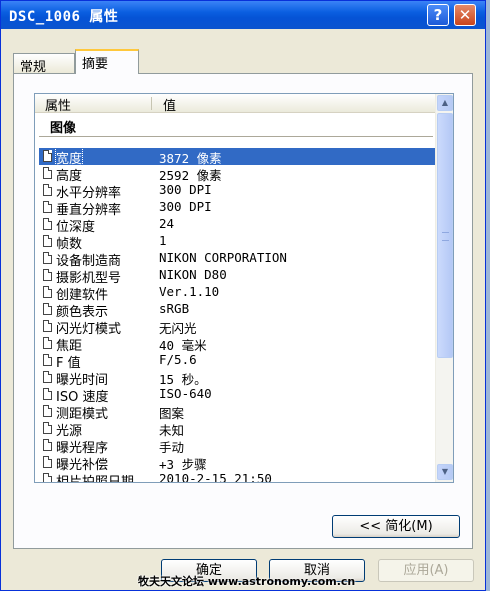  I want to click on property-value: Ver.1.10, so click(189, 291).